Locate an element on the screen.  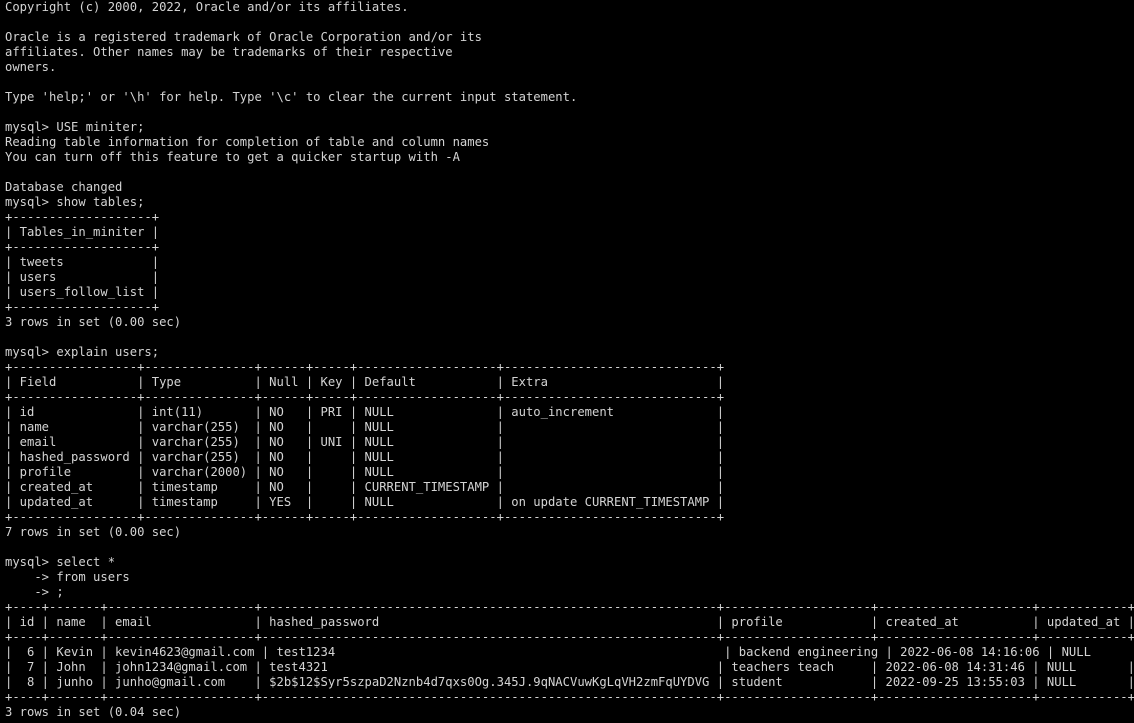
table-row-line: | tweets | is located at coordinates (82, 262).